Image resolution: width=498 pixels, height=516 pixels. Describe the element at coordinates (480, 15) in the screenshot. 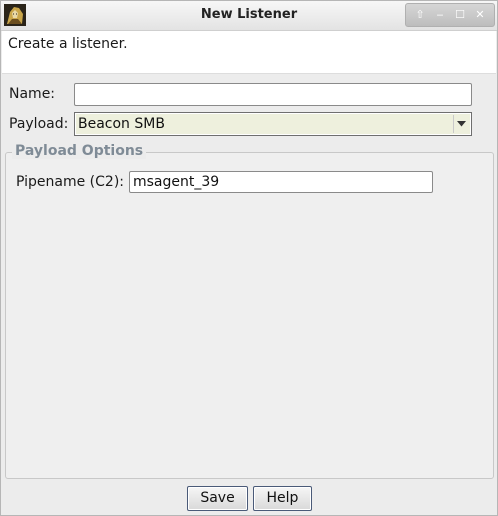

I see `close-icon: ✕` at that location.